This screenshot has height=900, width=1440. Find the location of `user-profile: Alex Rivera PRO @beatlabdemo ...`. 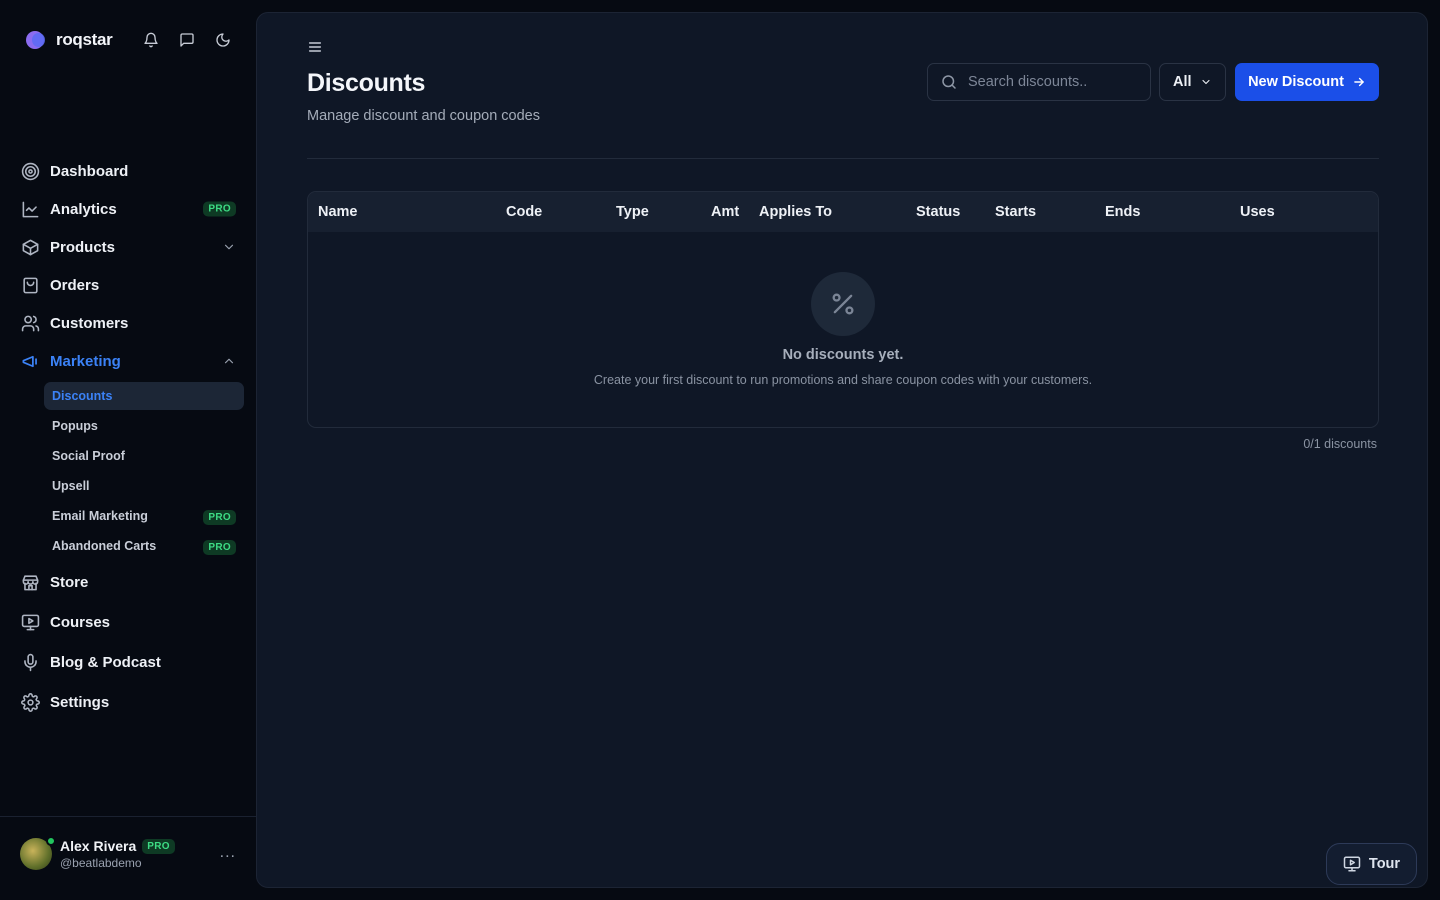

user-profile: Alex Rivera PRO @beatlabdemo ... is located at coordinates (132, 854).